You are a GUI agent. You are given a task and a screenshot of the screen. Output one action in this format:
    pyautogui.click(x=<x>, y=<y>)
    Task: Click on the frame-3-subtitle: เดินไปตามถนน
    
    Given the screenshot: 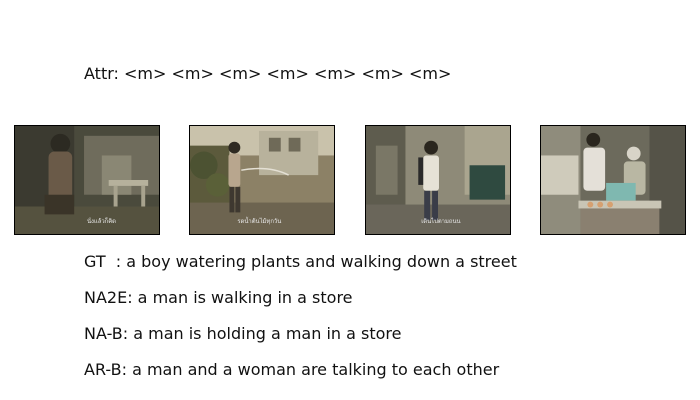 What is the action you would take?
    pyautogui.click(x=440, y=221)
    